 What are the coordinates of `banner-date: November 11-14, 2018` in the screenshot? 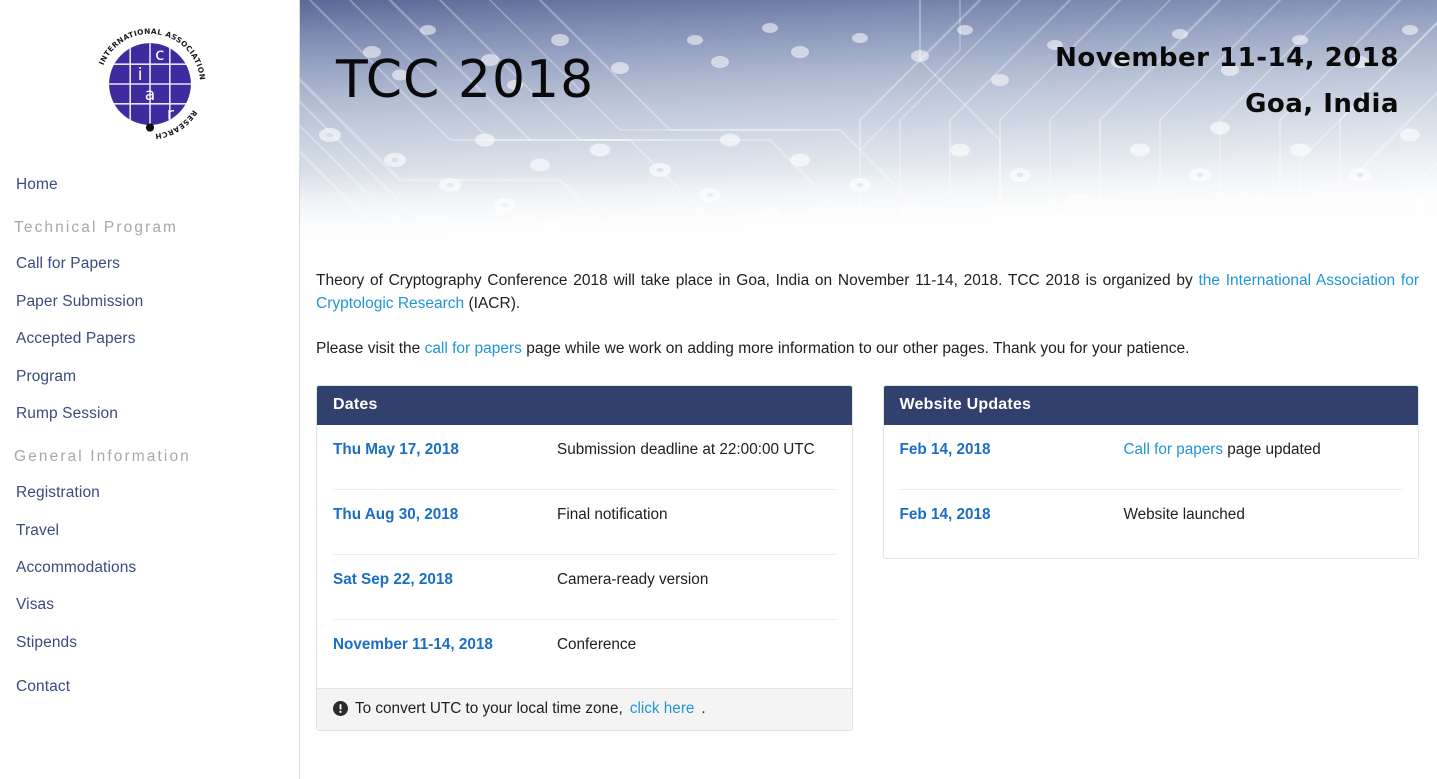 It's located at (1227, 58).